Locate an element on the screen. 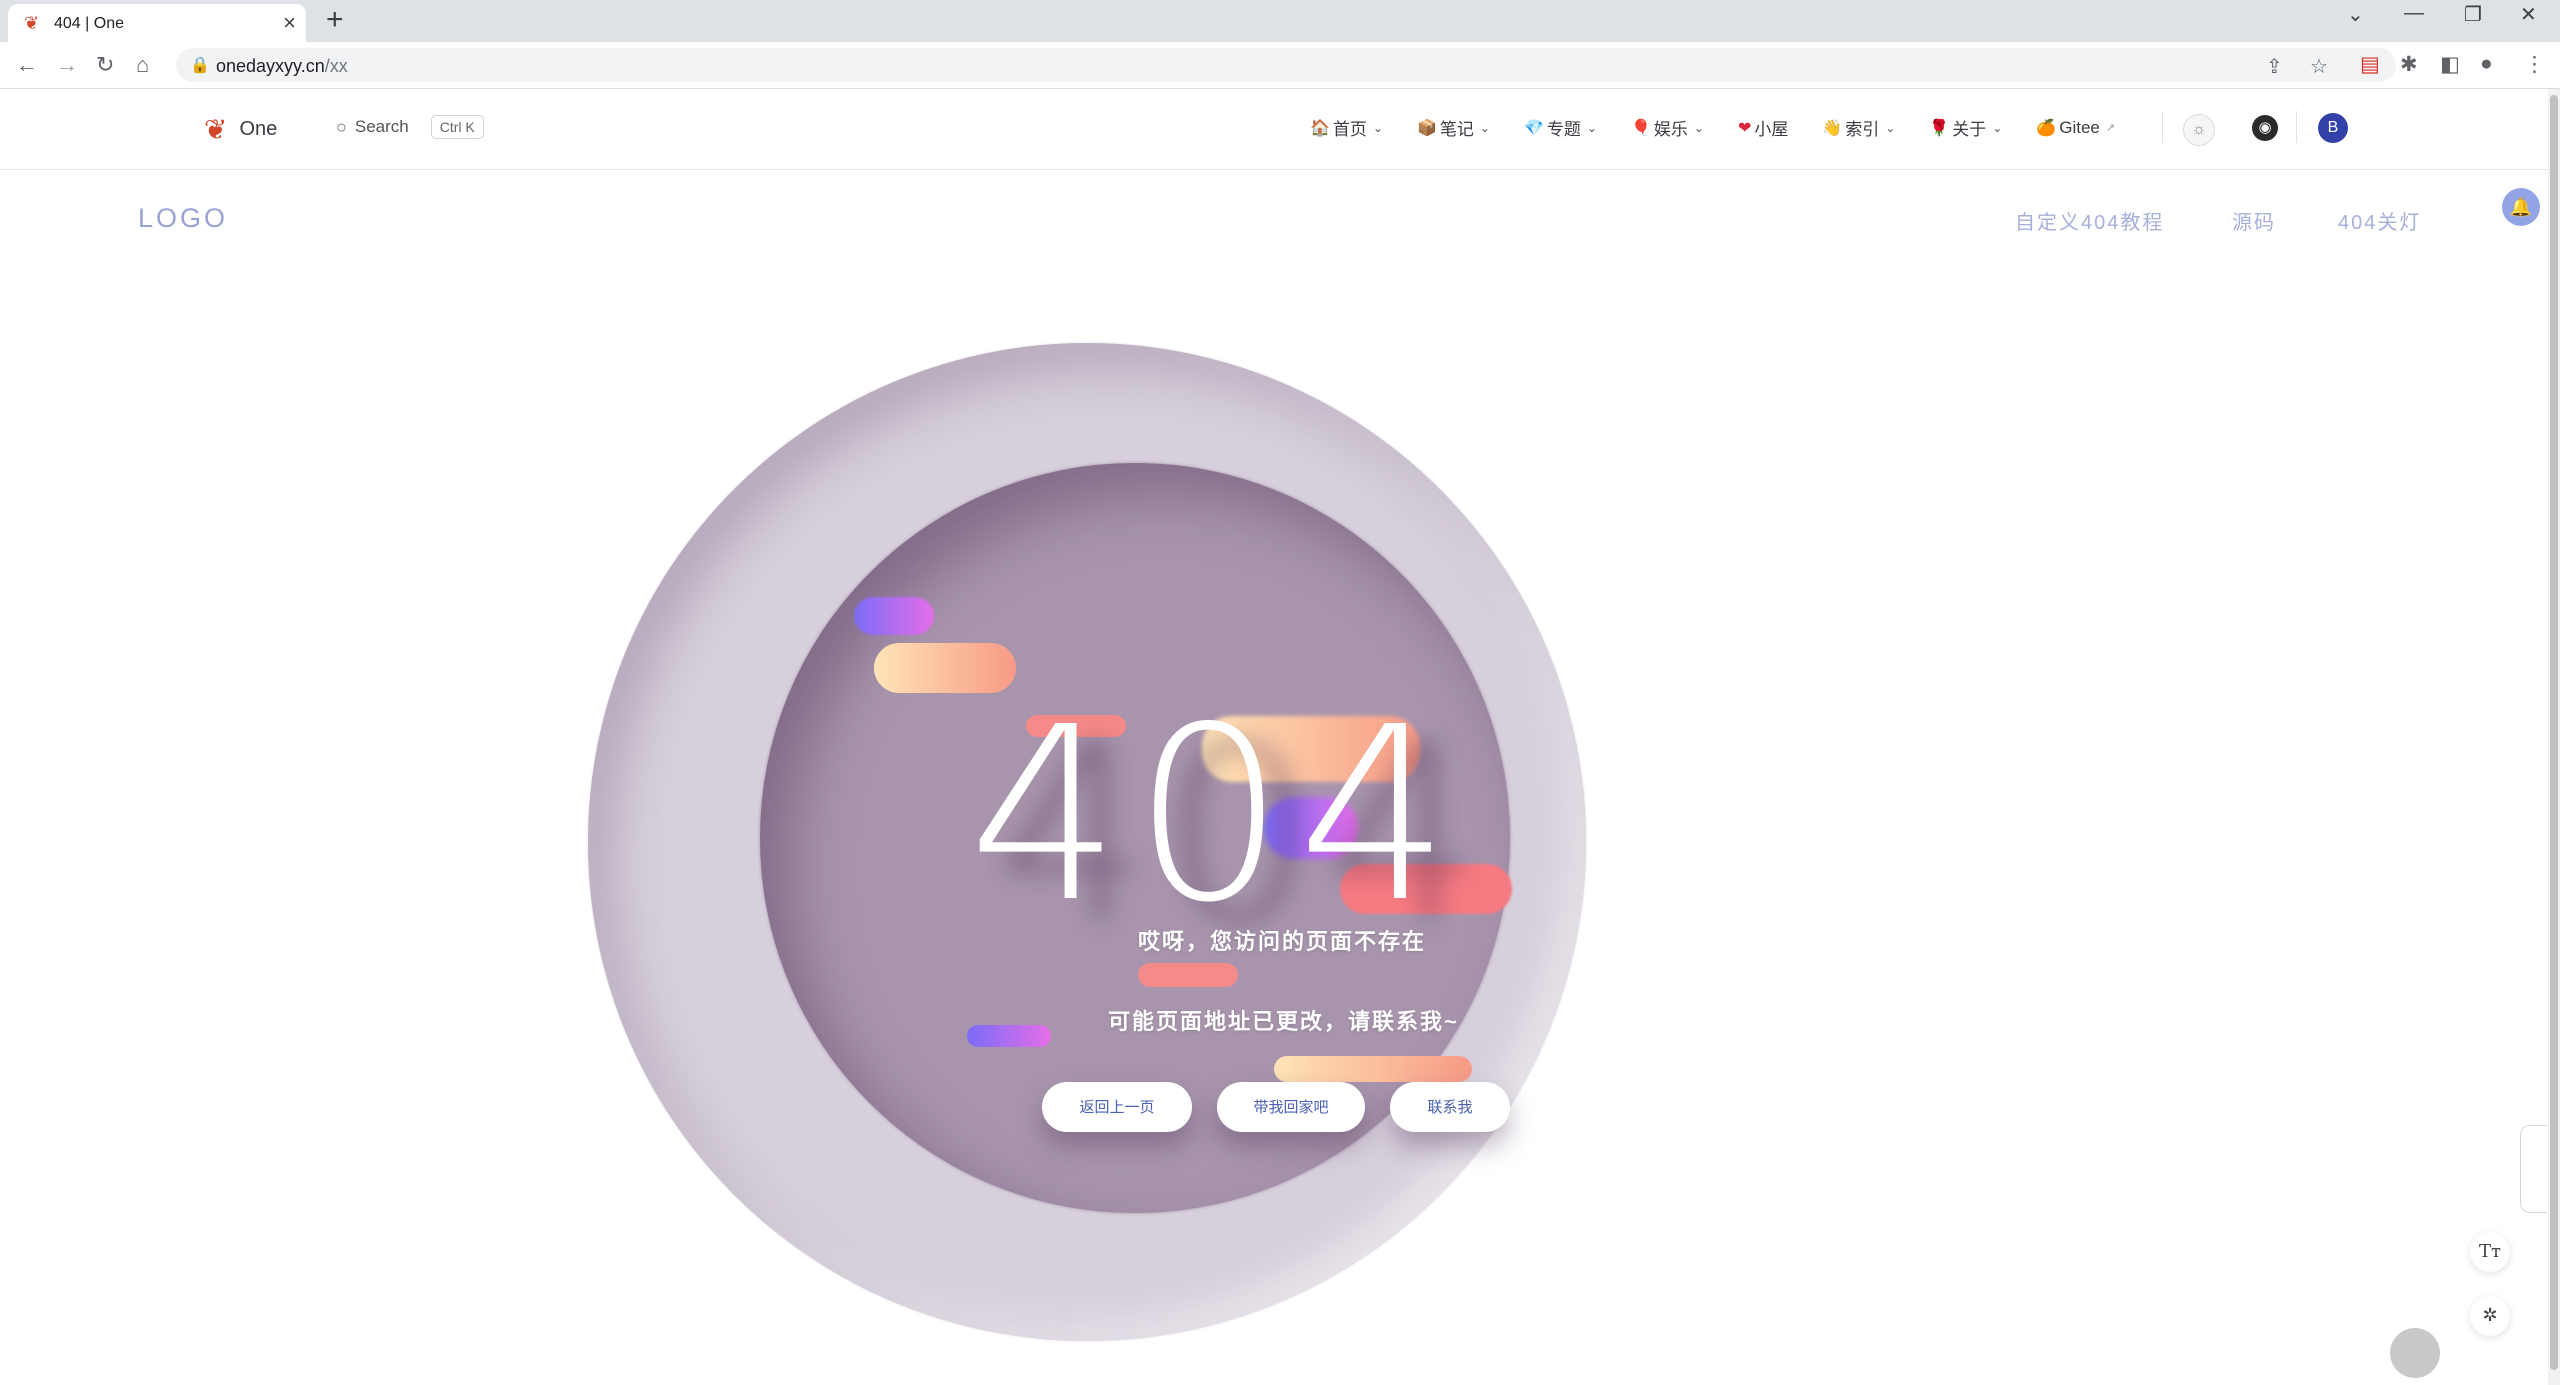 This screenshot has width=2560, height=1385. link-source-code: 源码 is located at coordinates (2254, 220).